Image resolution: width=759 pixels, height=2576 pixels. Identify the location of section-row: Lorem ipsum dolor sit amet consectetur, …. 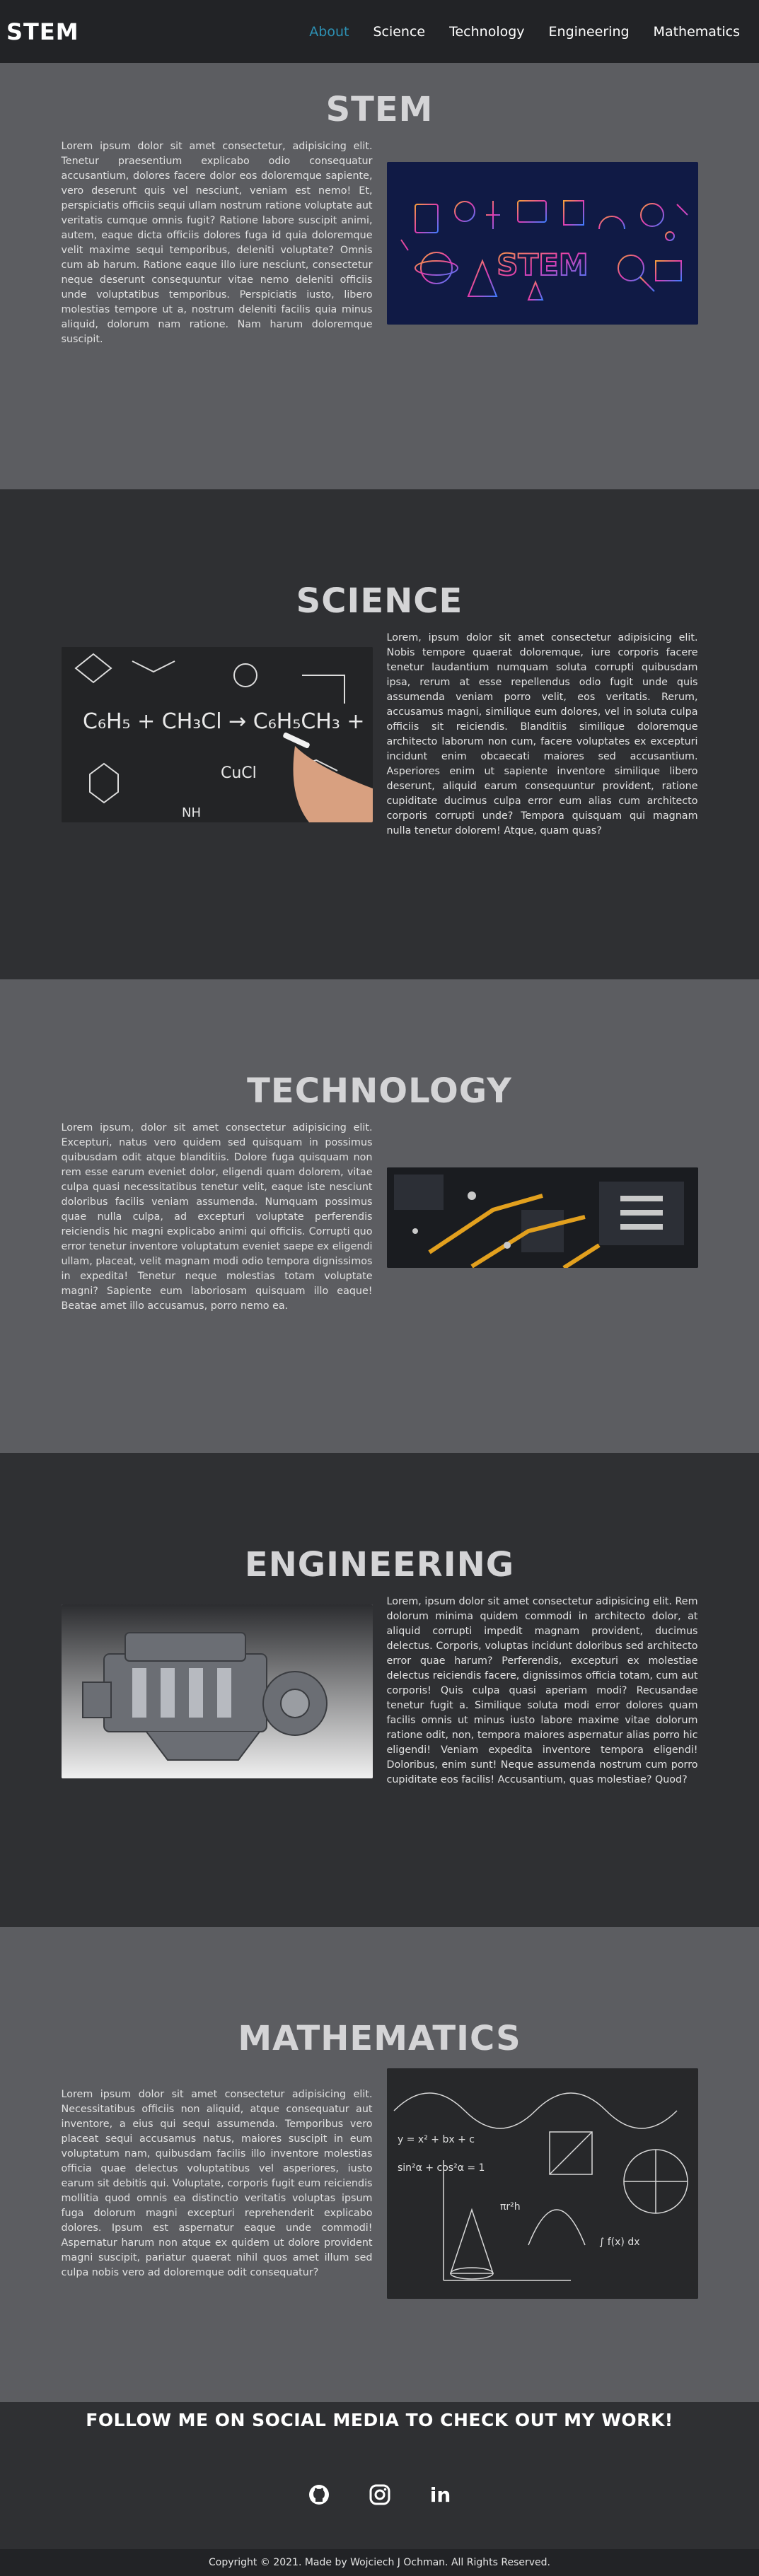
(380, 243).